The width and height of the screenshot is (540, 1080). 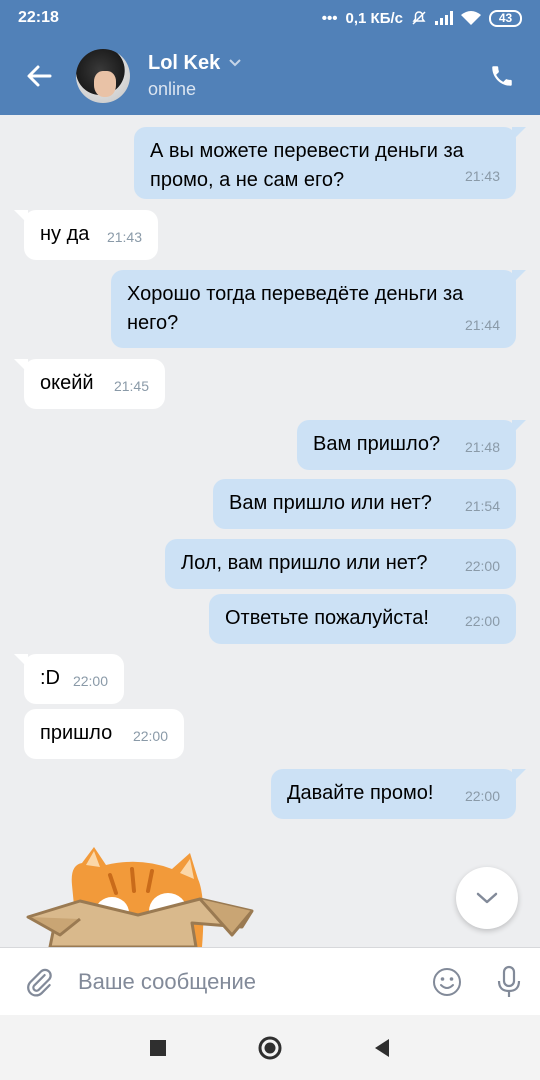 What do you see at coordinates (131, 386) in the screenshot?
I see `message-time: 21:45` at bounding box center [131, 386].